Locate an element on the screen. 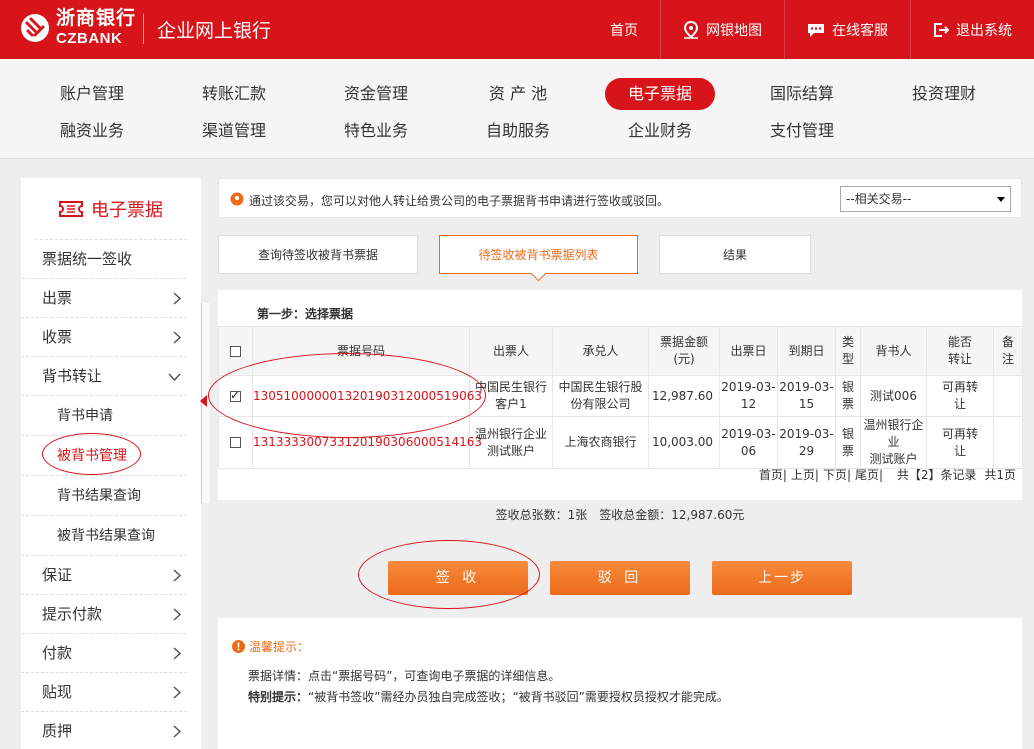 The width and height of the screenshot is (1034, 749). menu-financing: 融资业务 is located at coordinates (92, 131).